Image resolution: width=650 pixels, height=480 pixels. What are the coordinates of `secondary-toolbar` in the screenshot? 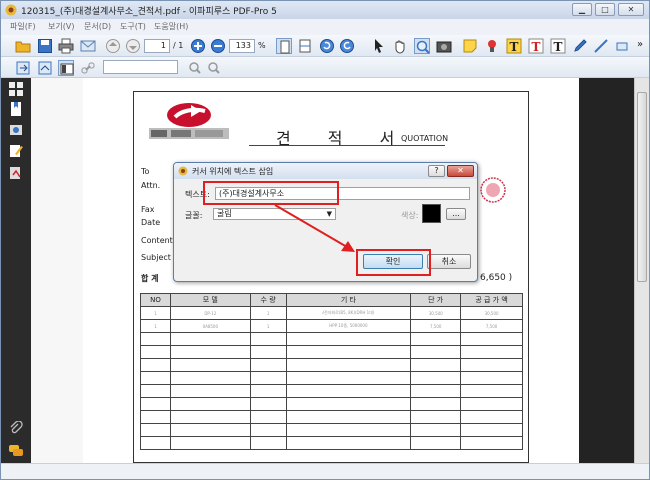 It's located at (325, 67).